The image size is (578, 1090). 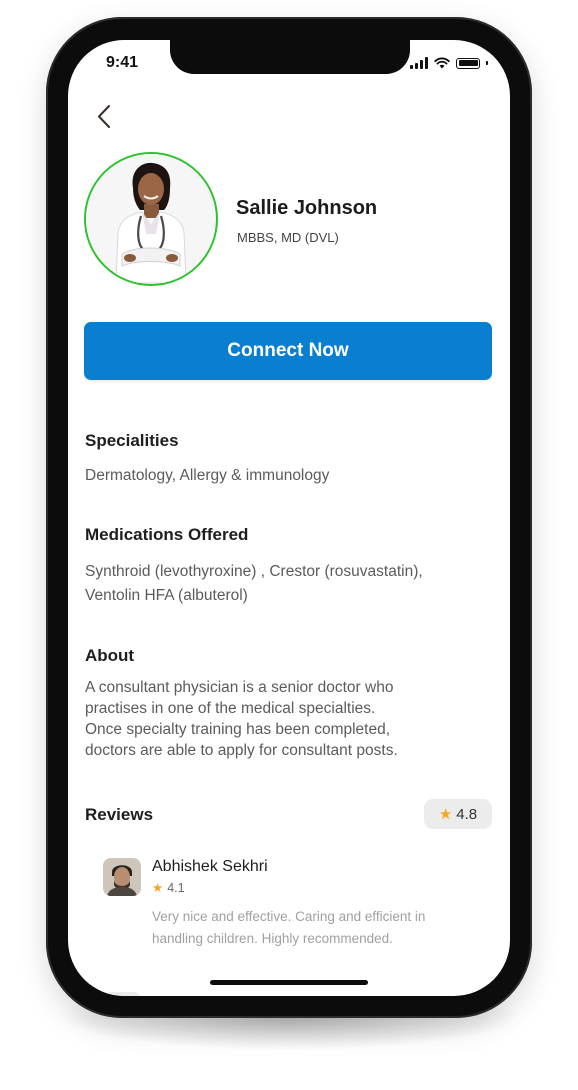 I want to click on wifi-icon, so click(x=442, y=63).